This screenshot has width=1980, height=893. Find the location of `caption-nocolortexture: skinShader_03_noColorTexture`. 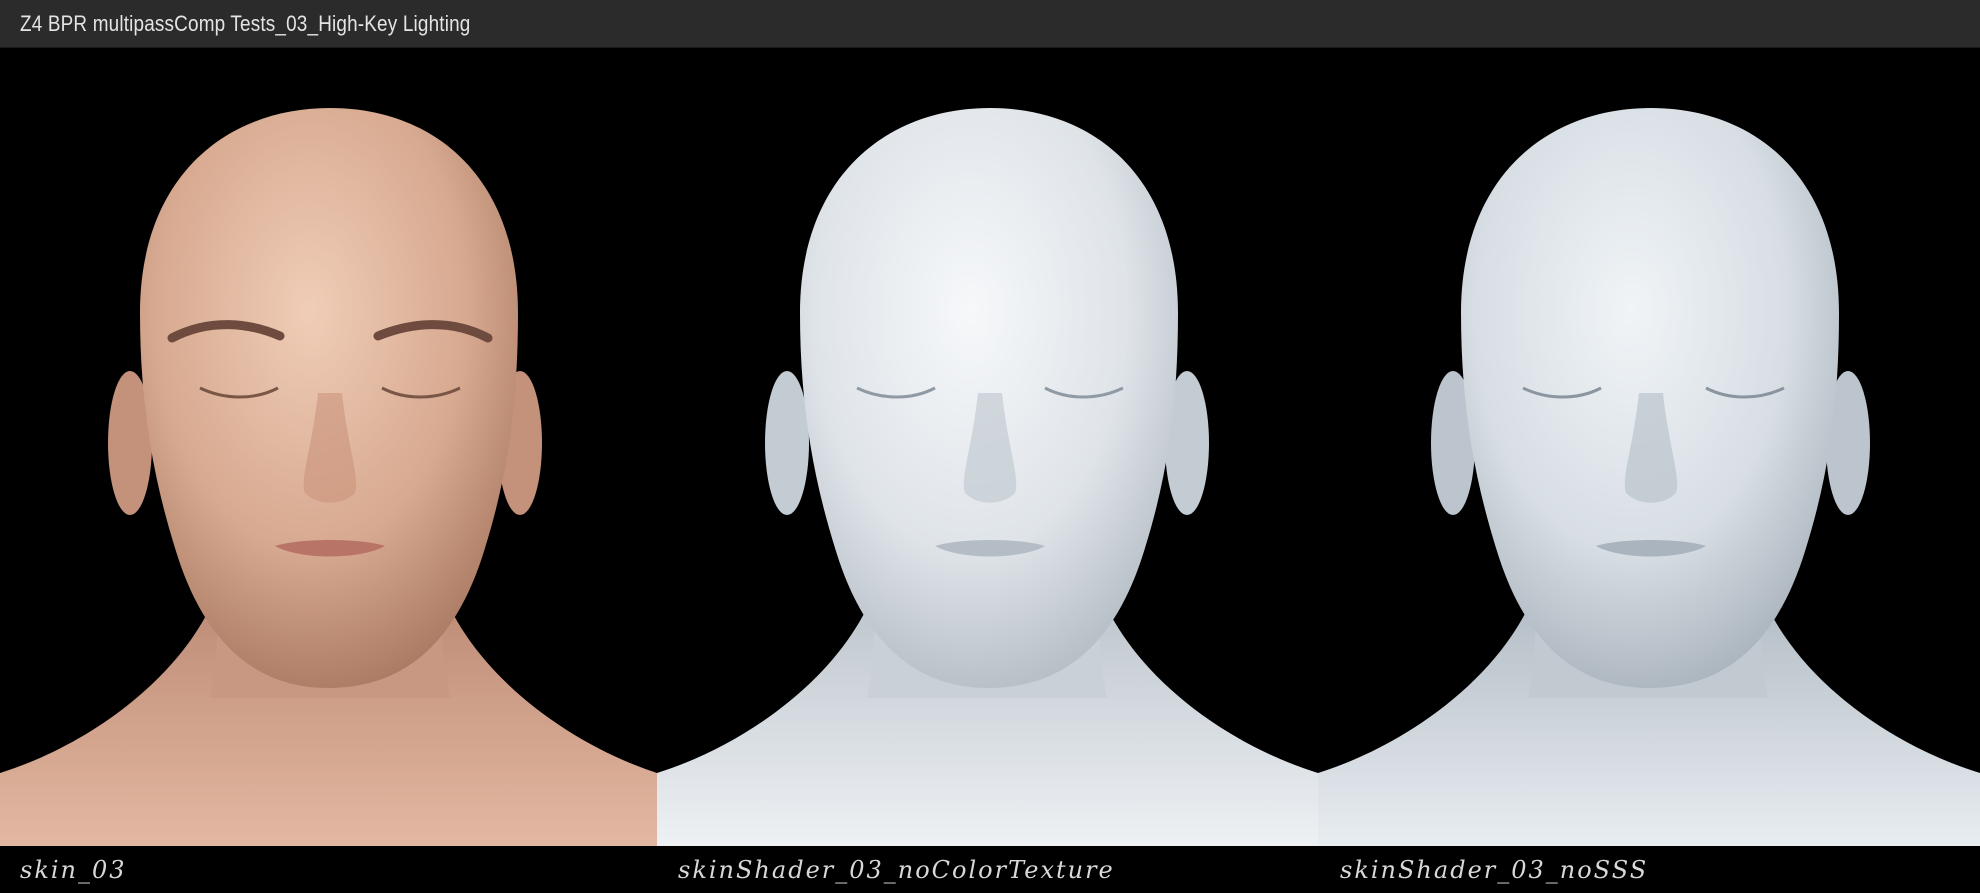

caption-nocolortexture: skinShader_03_noColorTexture is located at coordinates (896, 870).